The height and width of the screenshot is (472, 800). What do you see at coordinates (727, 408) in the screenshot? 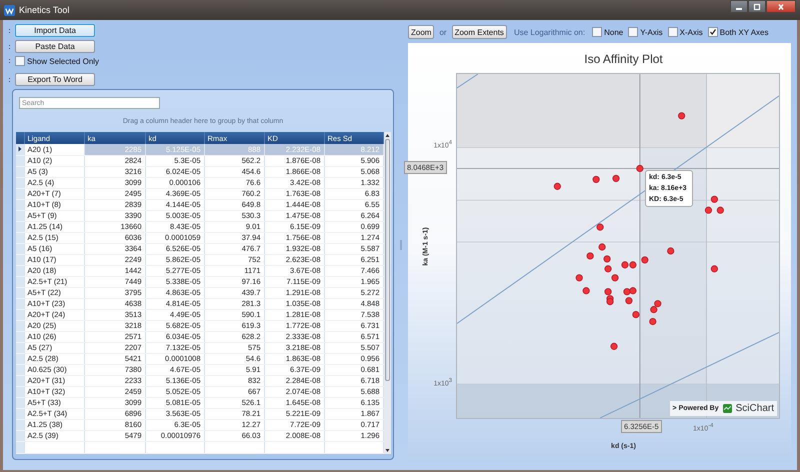
I see `logo-icon` at bounding box center [727, 408].